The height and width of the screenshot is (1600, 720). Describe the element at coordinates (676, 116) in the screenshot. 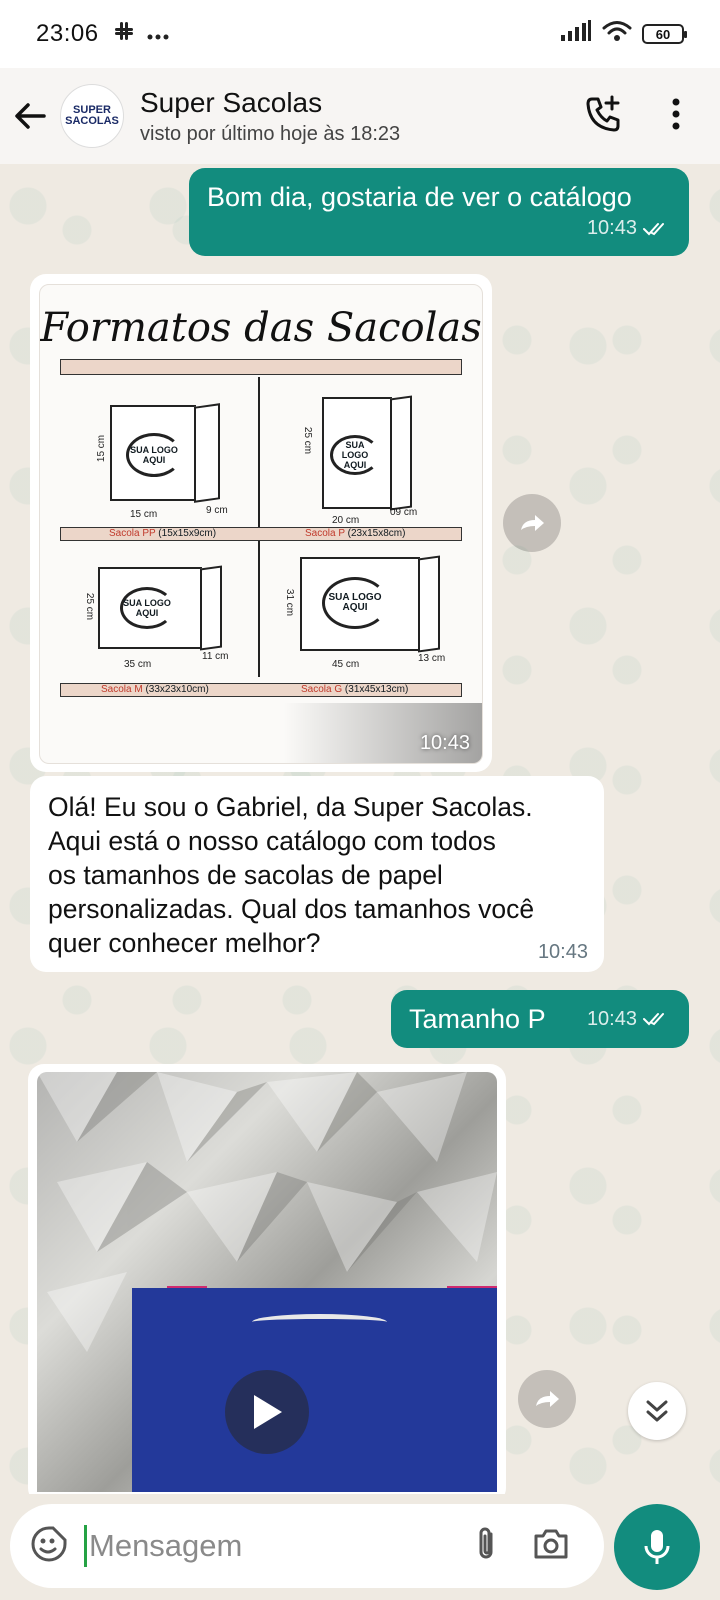

I see `menu-icon` at that location.